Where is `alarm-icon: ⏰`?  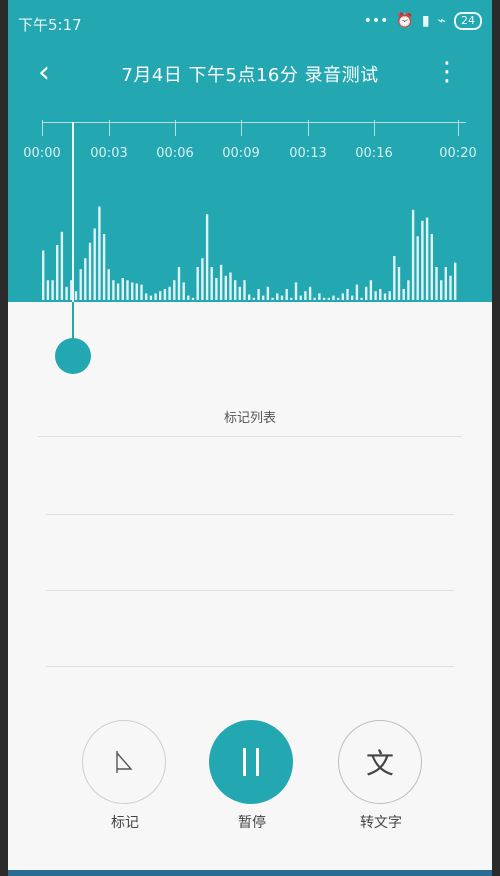 alarm-icon: ⏰ is located at coordinates (405, 21).